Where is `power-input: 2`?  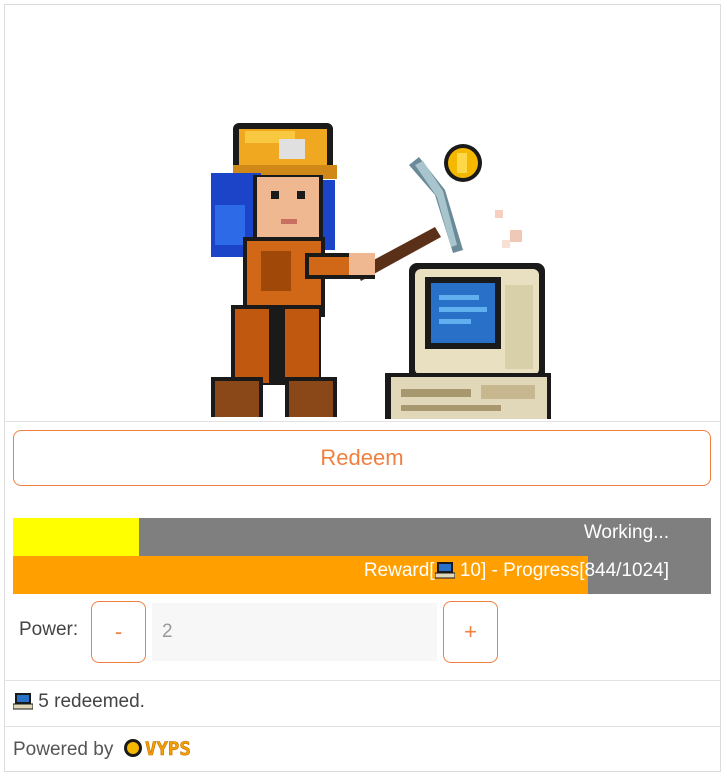 power-input: 2 is located at coordinates (294, 632).